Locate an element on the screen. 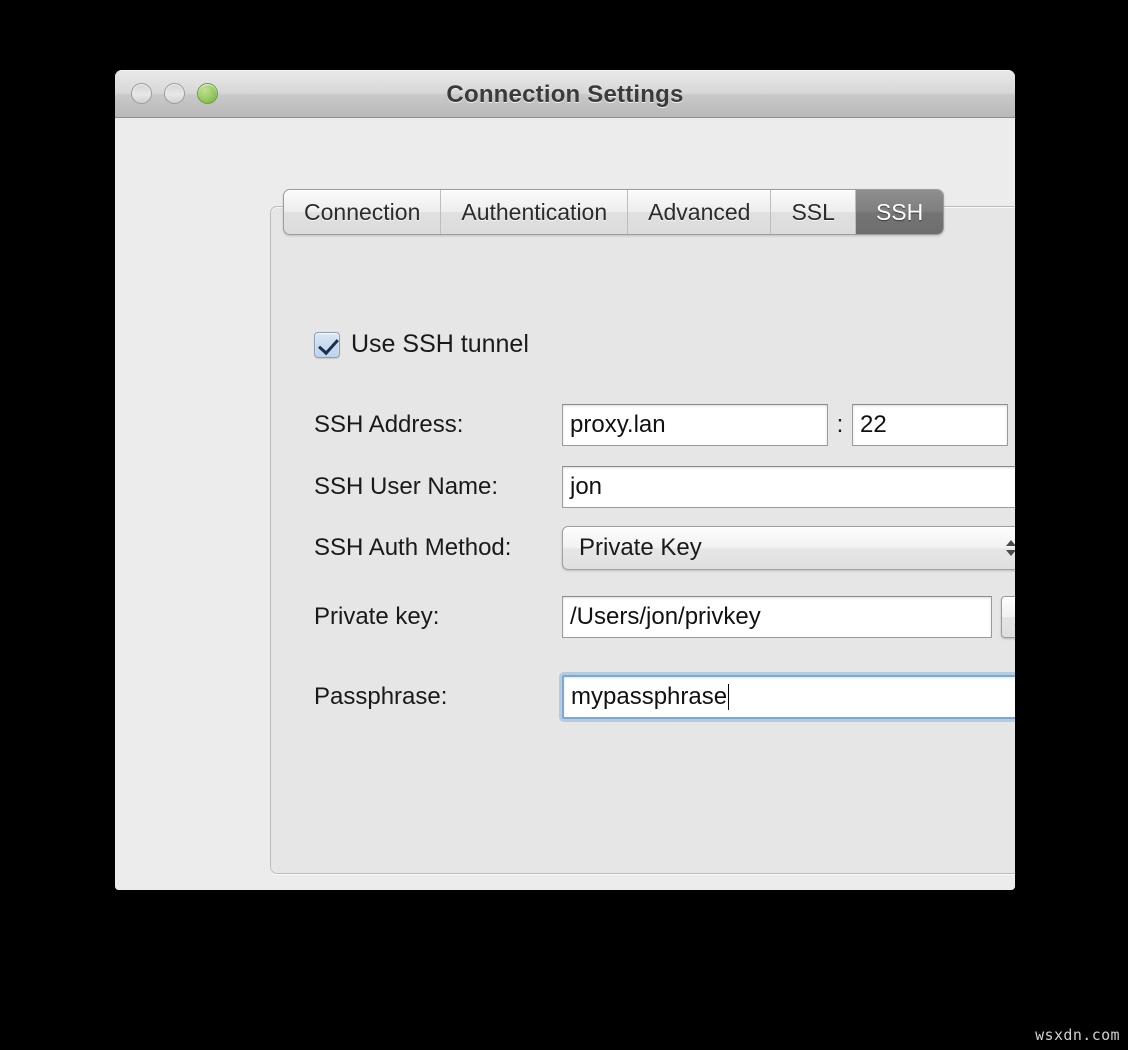  ssh-auth-method-label: SSH Auth Method: is located at coordinates (413, 547).